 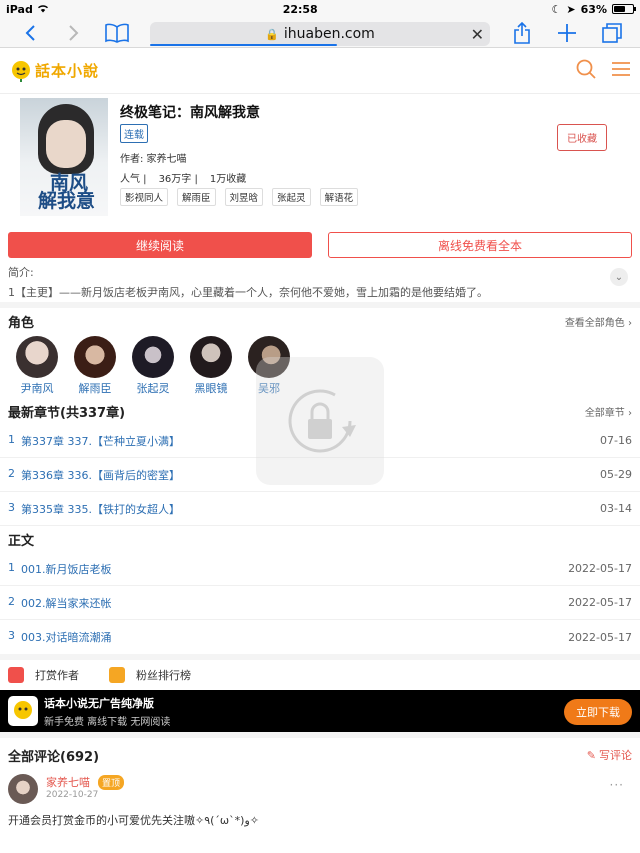 What do you see at coordinates (111, 782) in the screenshot?
I see `pinned-badge: 置顶` at bounding box center [111, 782].